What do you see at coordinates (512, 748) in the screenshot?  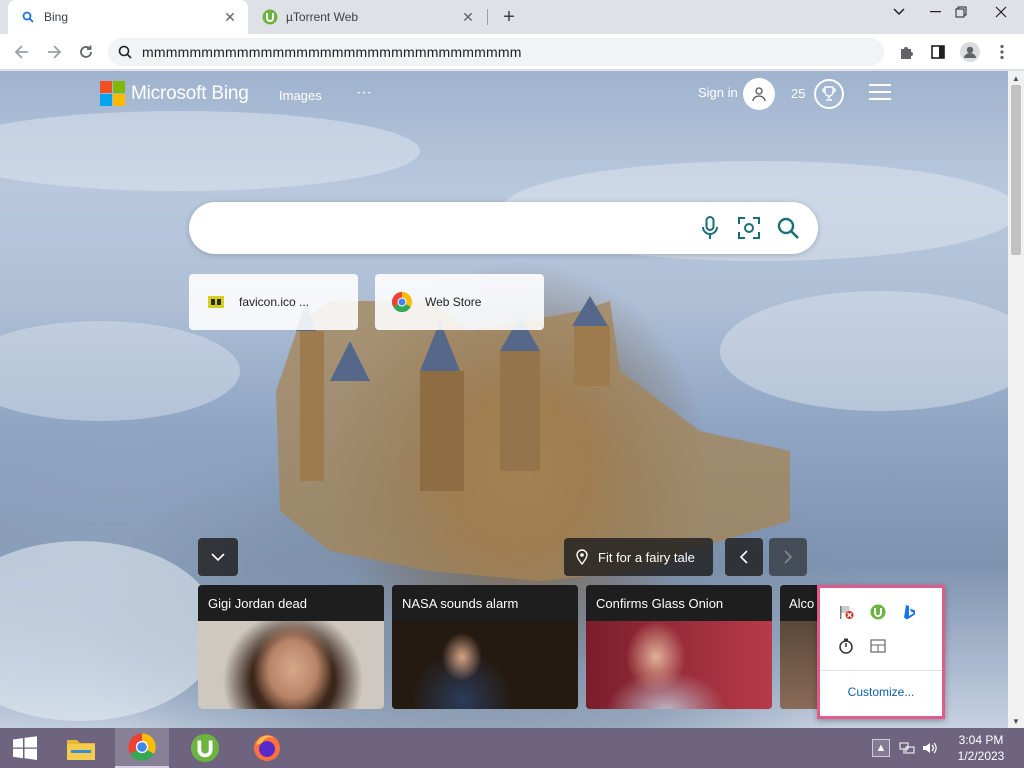 I see `taskbar: ▲ 3:04 PM 1/2/2023` at bounding box center [512, 748].